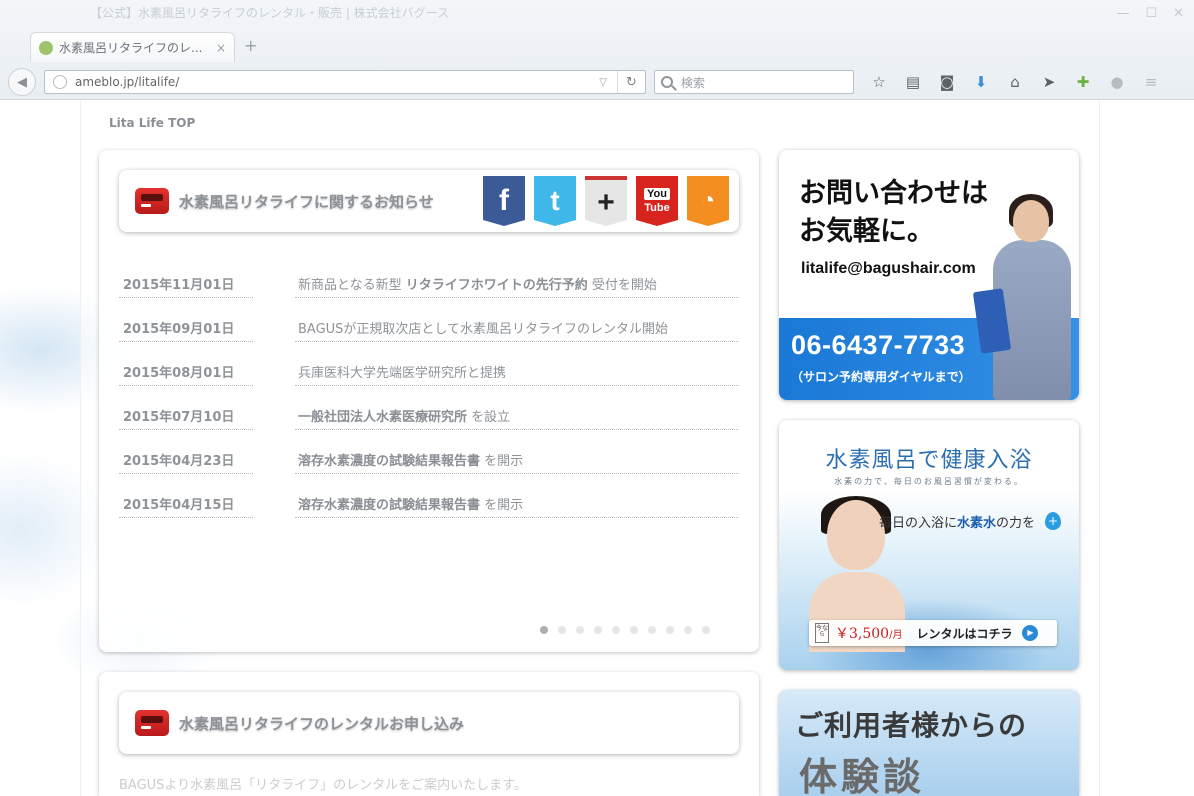 This screenshot has width=1194, height=796. I want to click on rental-header: 水素風呂リタライフのレンタルお申し込み, so click(429, 723).